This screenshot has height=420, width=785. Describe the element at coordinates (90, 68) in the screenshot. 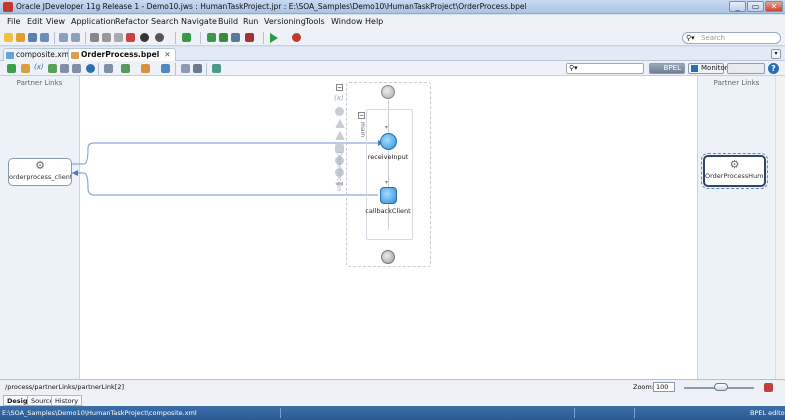

I see `info-icon` at that location.